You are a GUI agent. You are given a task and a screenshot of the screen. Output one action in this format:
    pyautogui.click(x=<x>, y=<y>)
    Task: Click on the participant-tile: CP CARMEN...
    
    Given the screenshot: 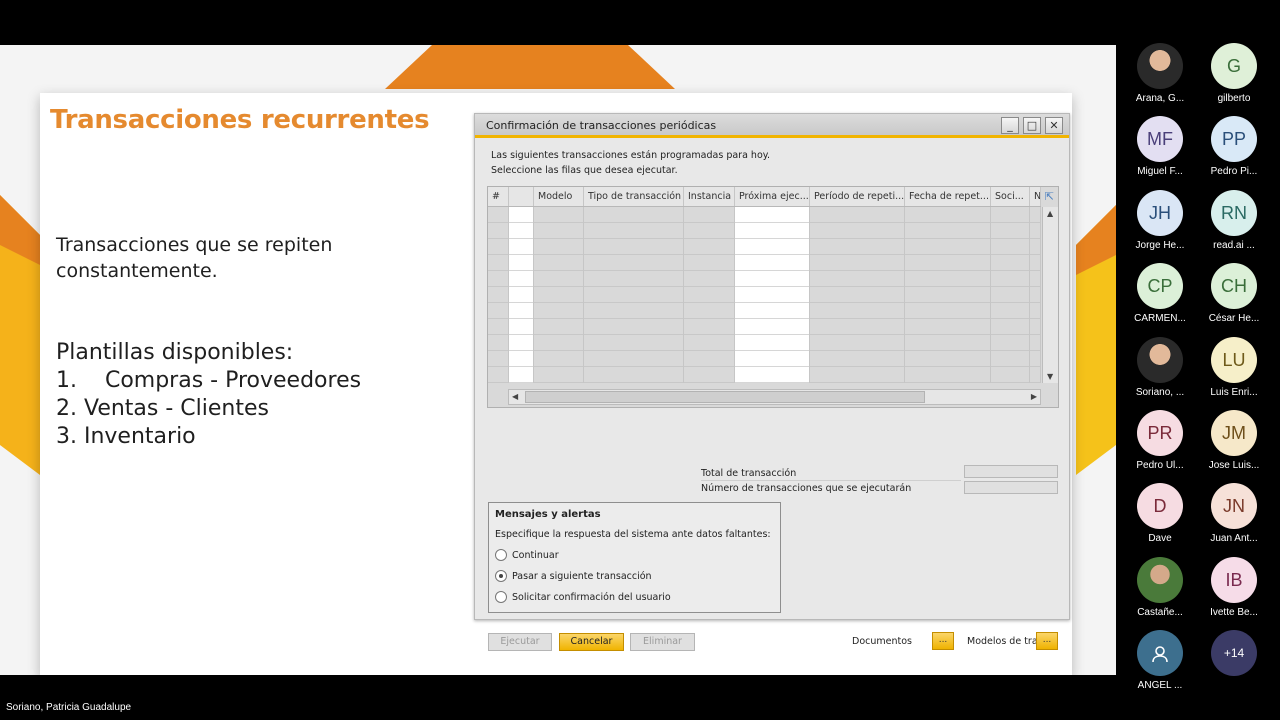 What is the action you would take?
    pyautogui.click(x=1156, y=298)
    